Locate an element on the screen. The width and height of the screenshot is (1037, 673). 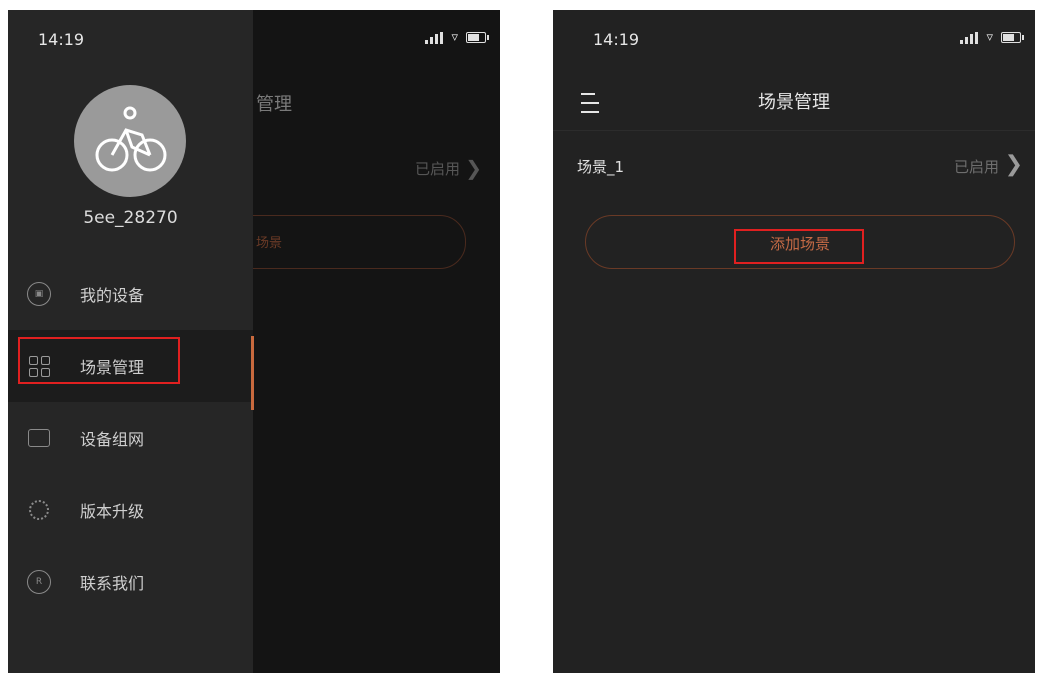
upgrade-icon is located at coordinates (39, 510).